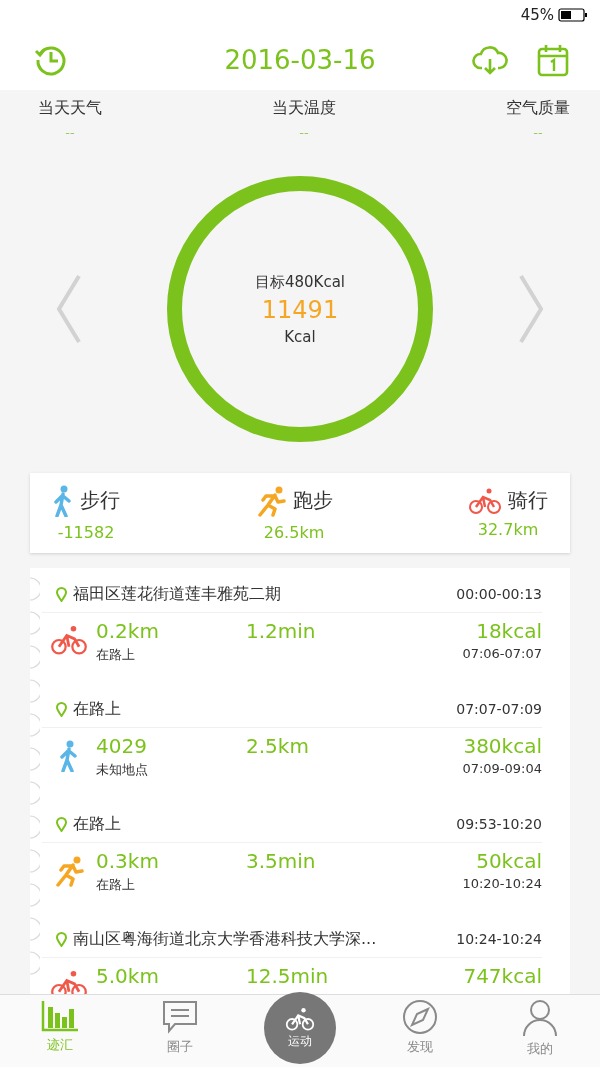 The image size is (600, 1067). I want to click on location-name: 福田区莲花街道莲丰雅苑二期, so click(177, 594).